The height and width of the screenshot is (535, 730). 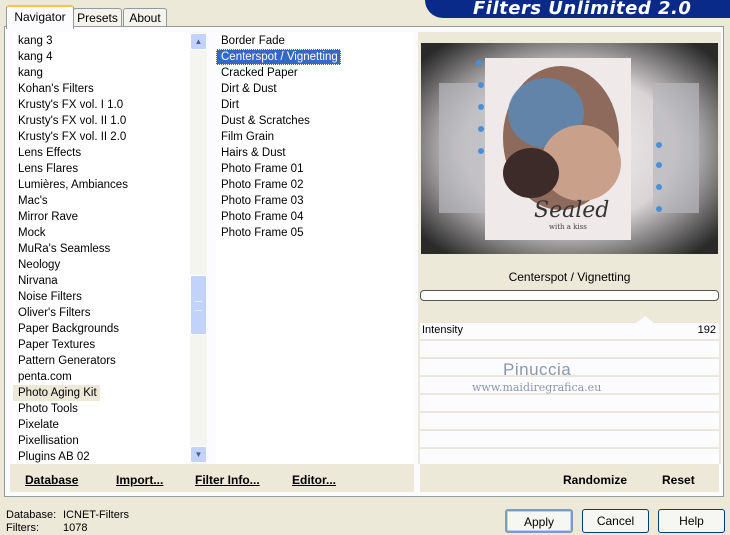 I want to click on help-button: Help, so click(x=691, y=521).